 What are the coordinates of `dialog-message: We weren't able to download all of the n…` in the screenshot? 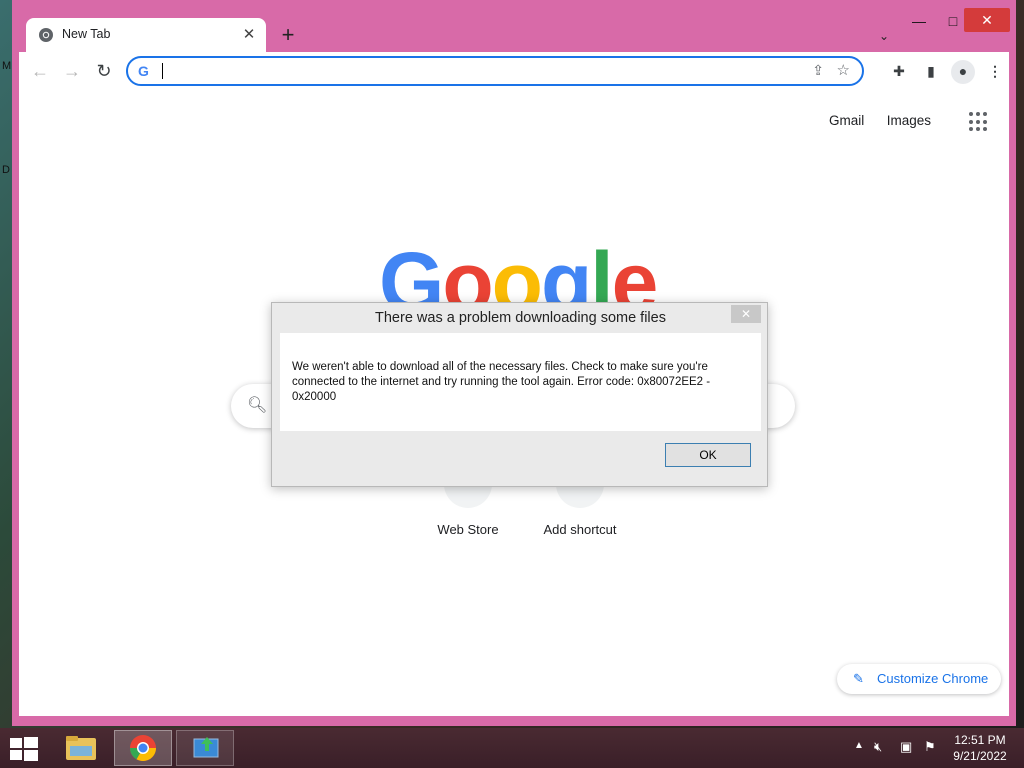 It's located at (501, 382).